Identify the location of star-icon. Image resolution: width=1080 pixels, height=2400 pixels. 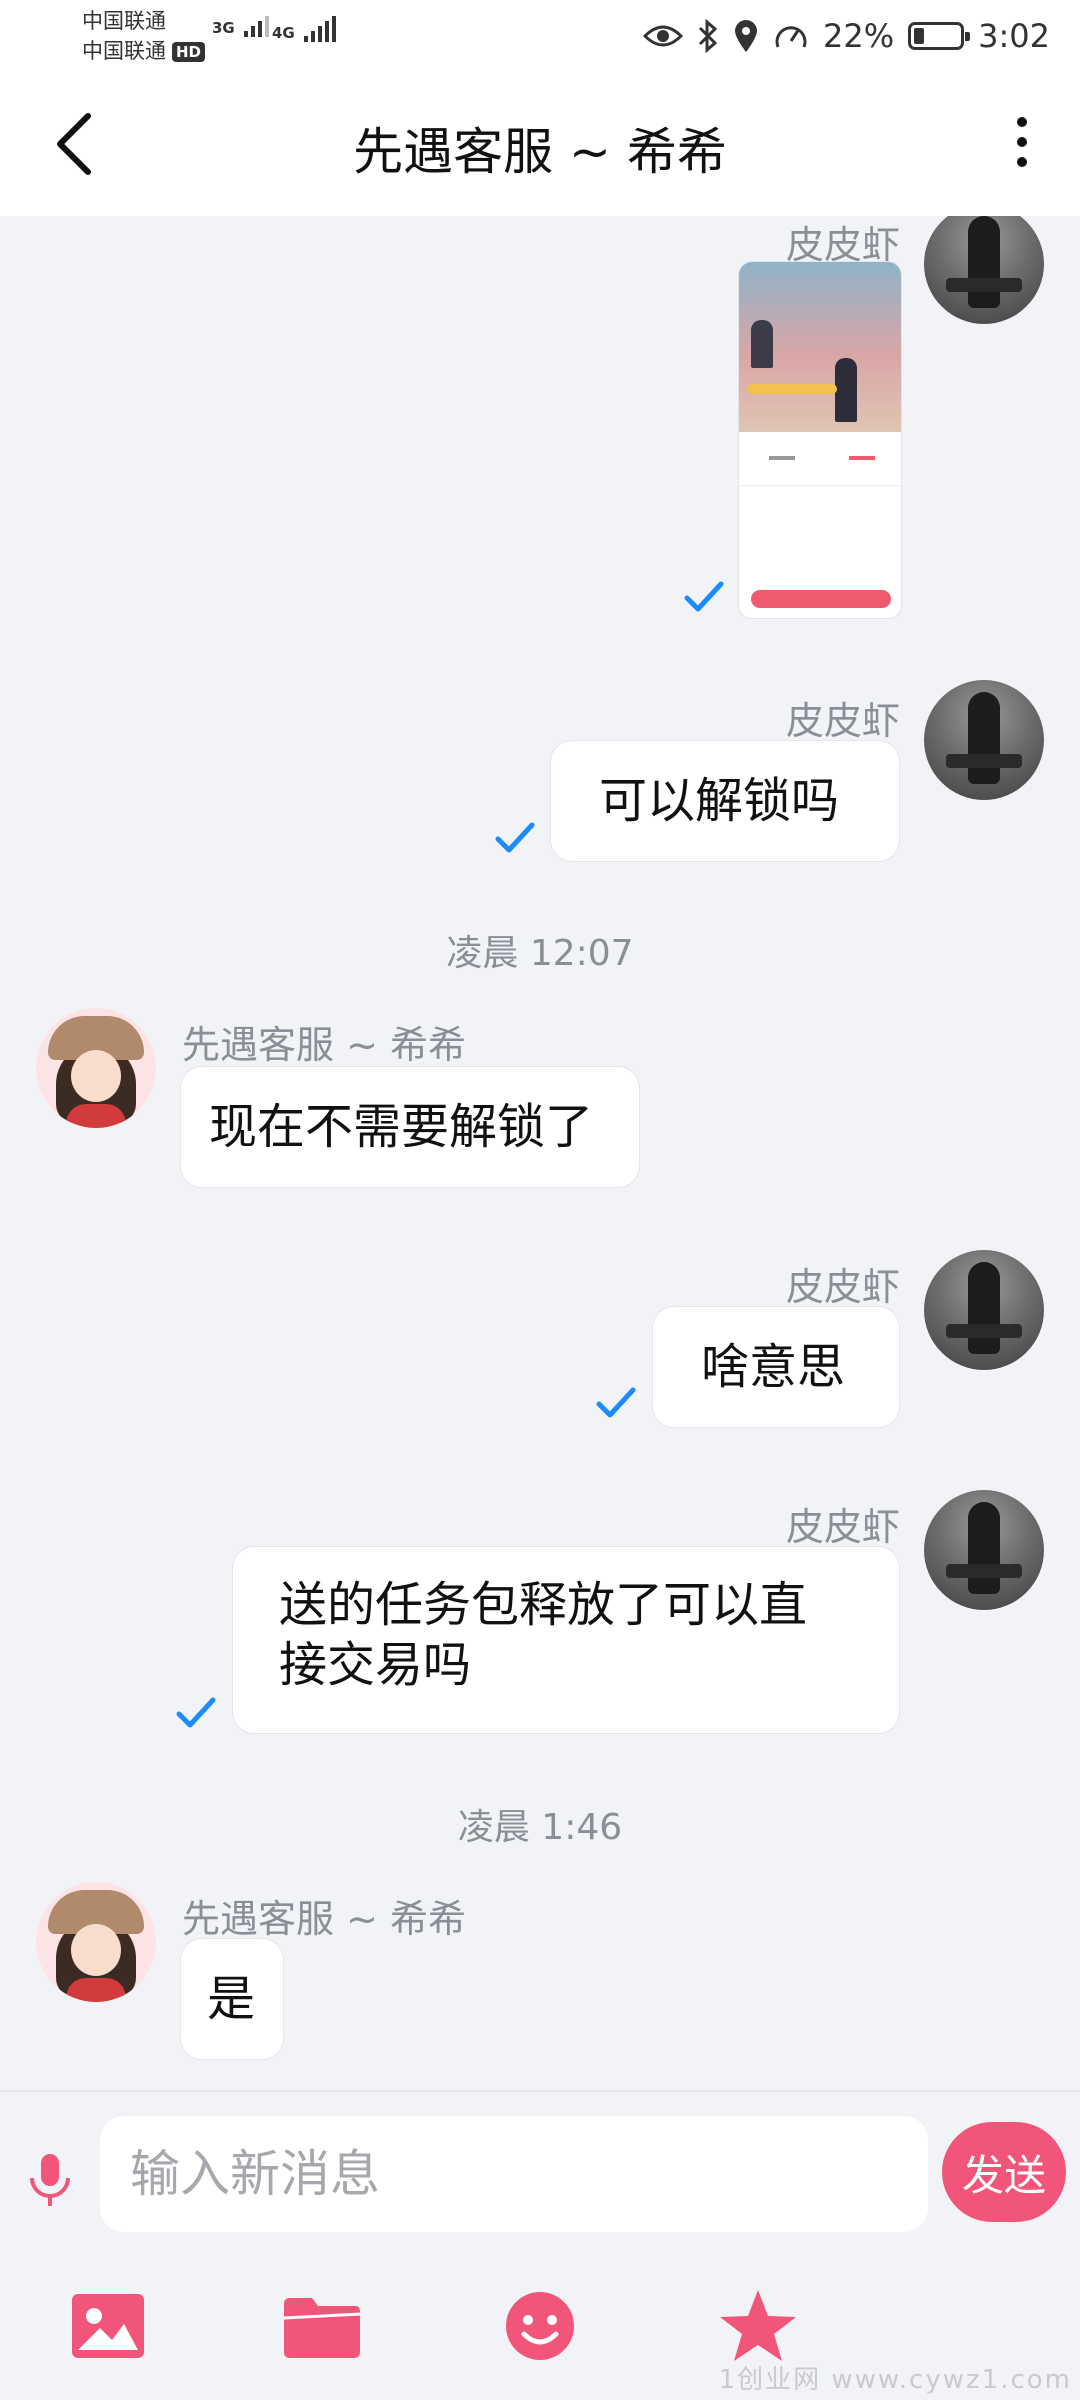
(758, 2326).